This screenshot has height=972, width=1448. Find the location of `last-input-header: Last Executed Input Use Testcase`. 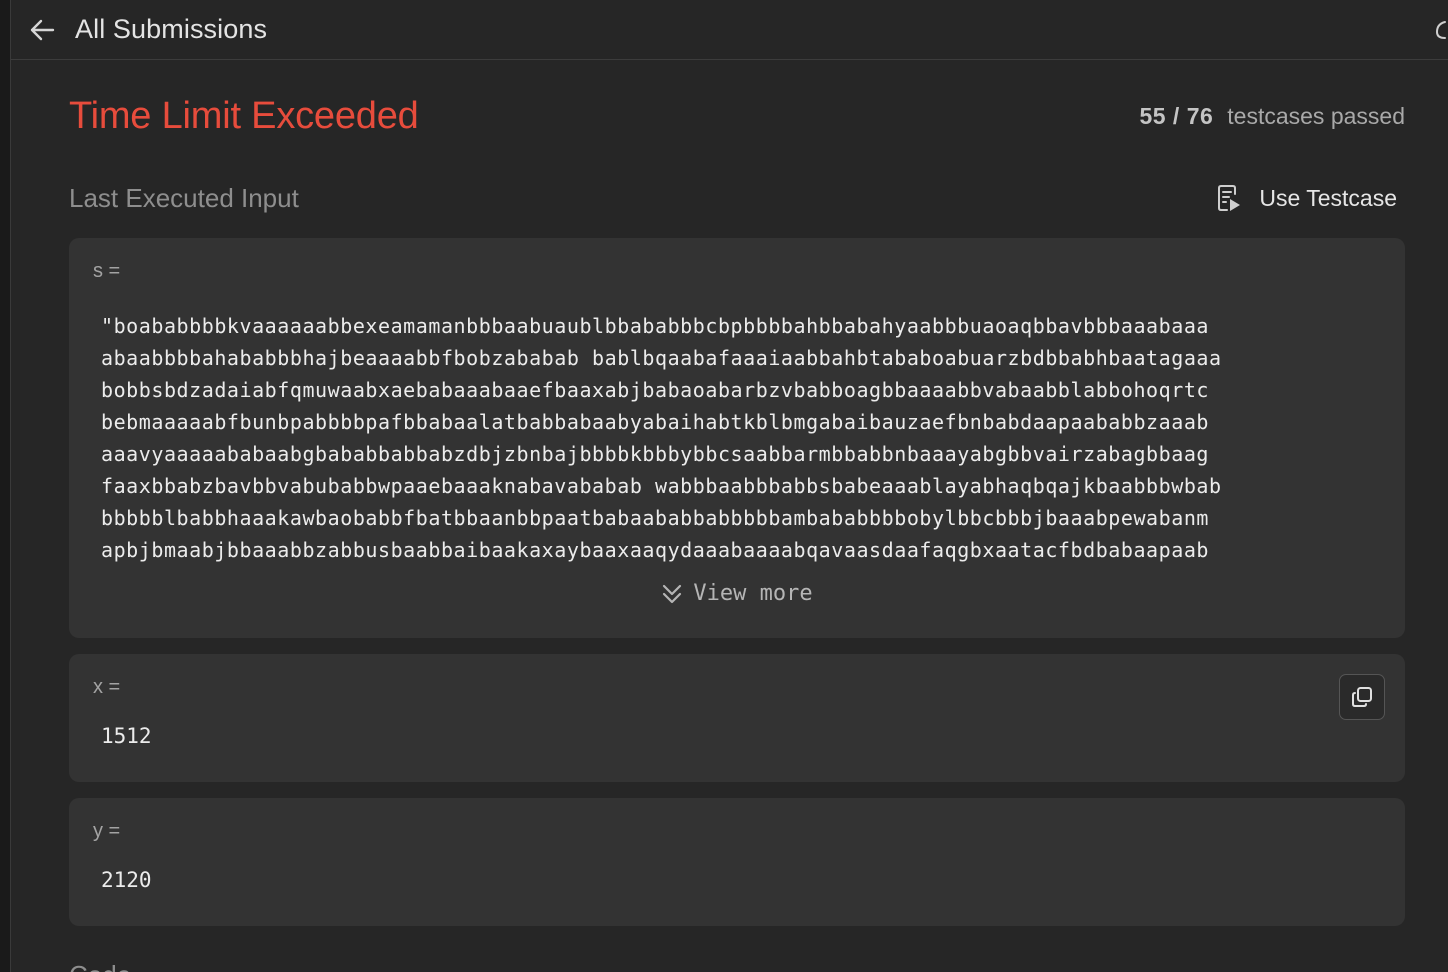

last-input-header: Last Executed Input Use Testcase is located at coordinates (737, 198).